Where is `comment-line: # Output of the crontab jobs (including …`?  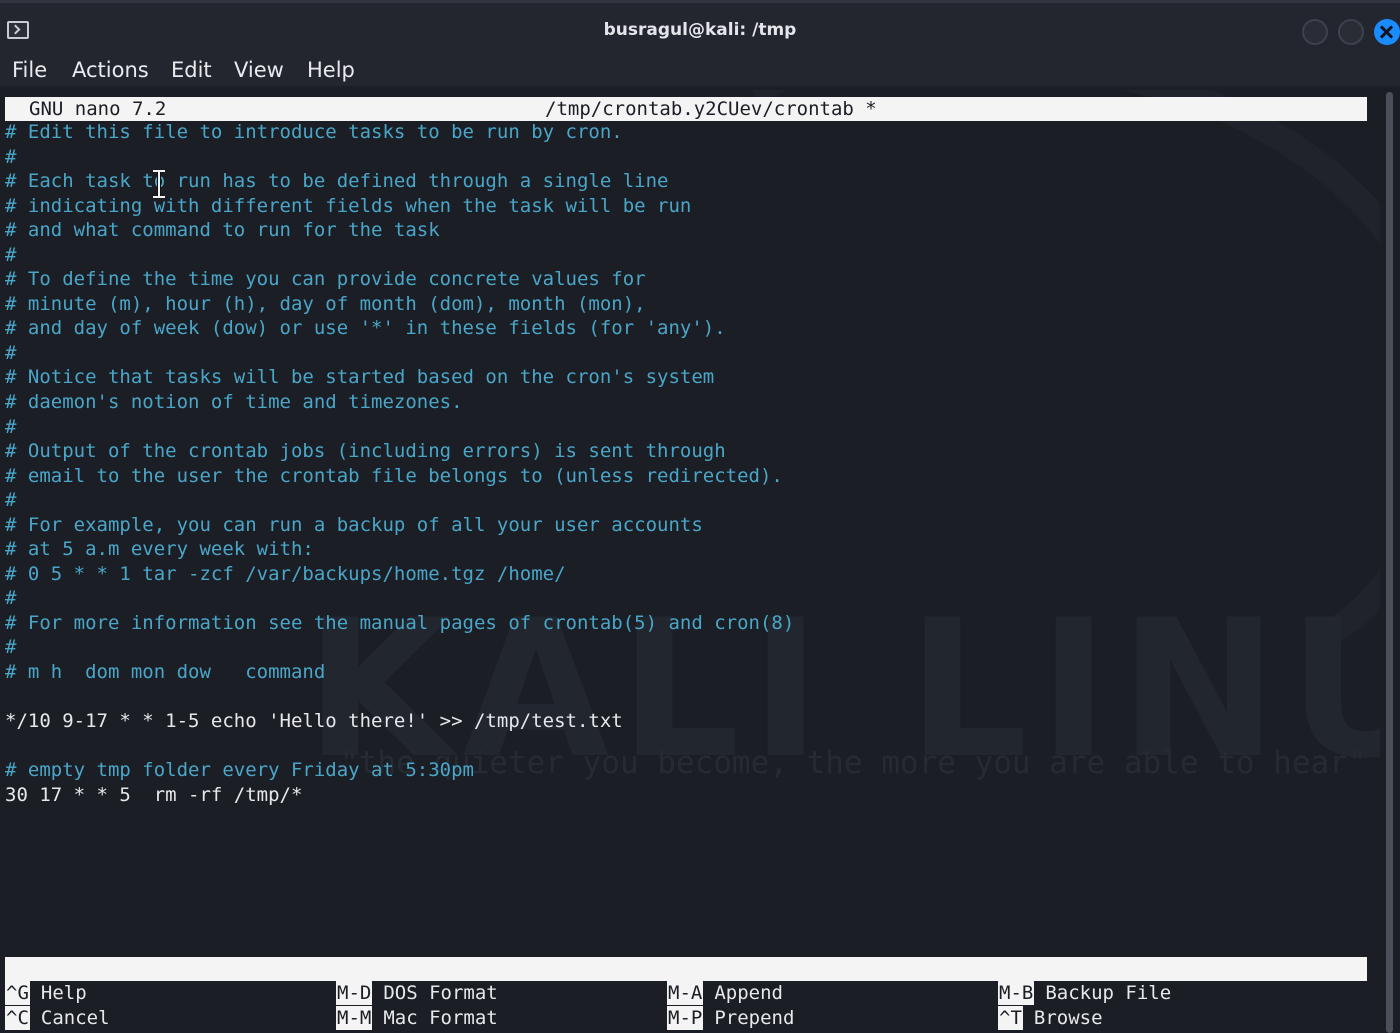 comment-line: # Output of the crontab jobs (including … is located at coordinates (365, 451).